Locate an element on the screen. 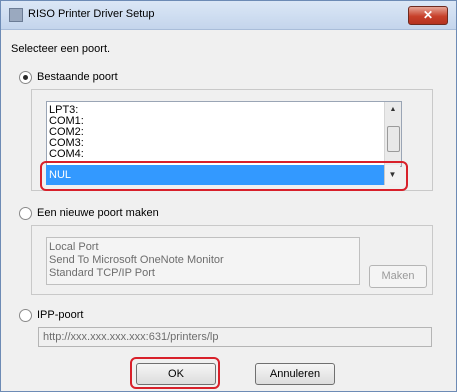  list-item: Local Port is located at coordinates (203, 247).